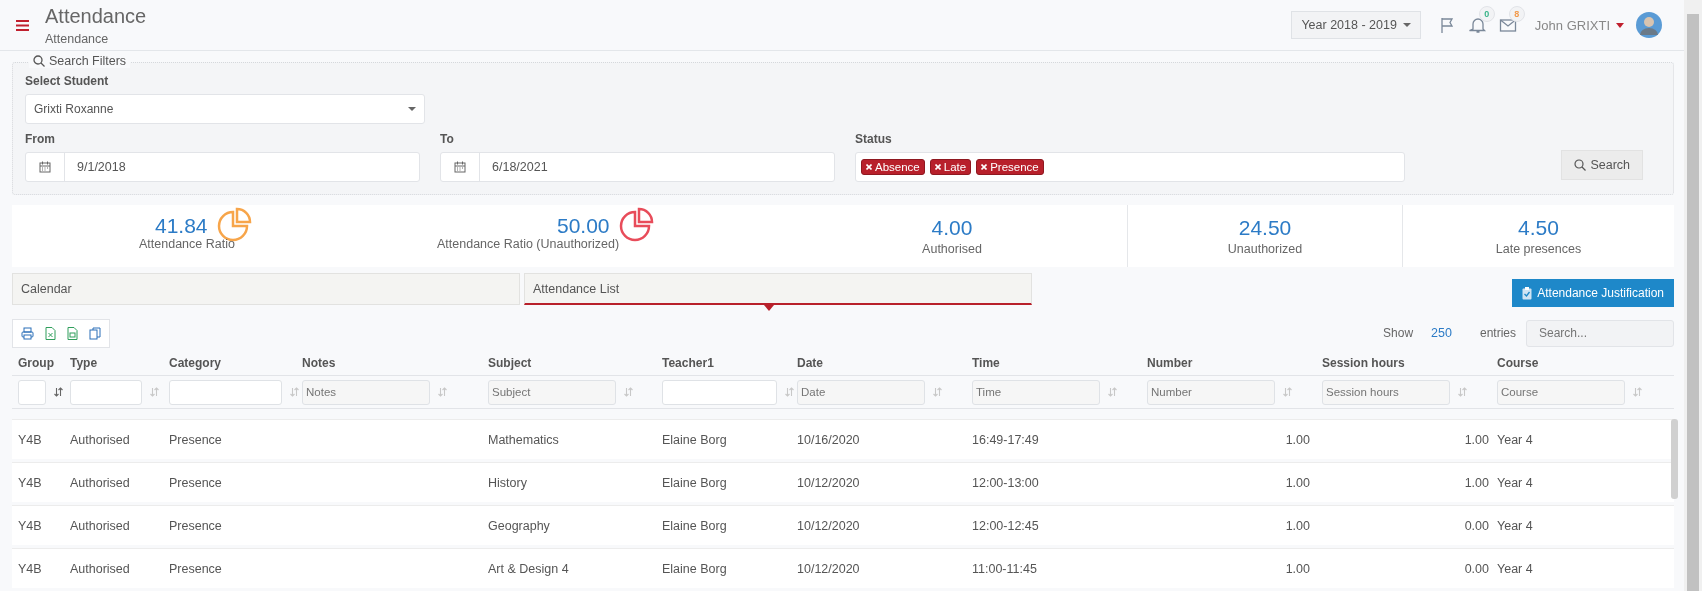  Describe the element at coordinates (50, 333) in the screenshot. I see `spreadsheet-file-icon` at that location.